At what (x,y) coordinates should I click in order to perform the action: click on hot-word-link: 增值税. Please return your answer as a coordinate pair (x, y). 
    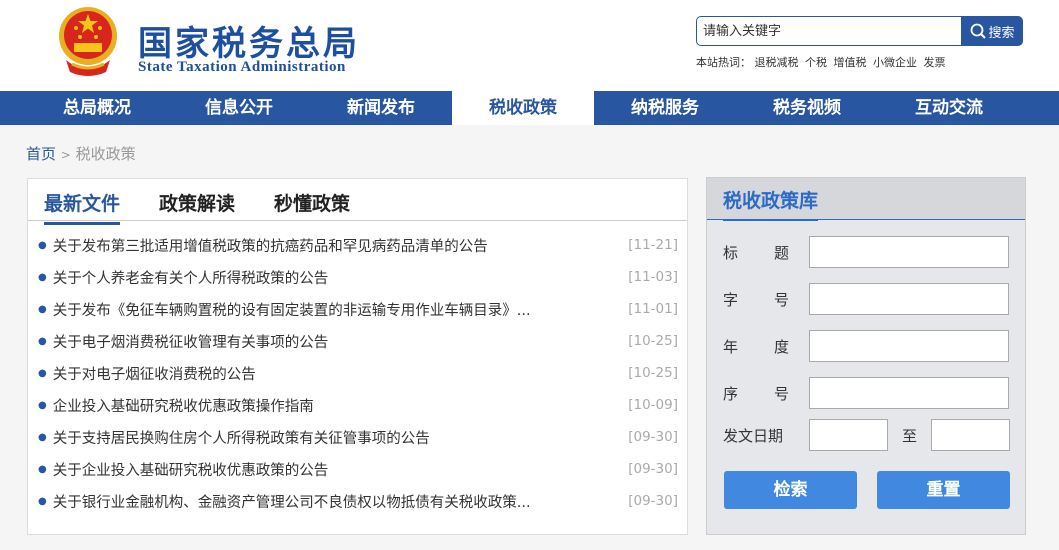
    Looking at the image, I should click on (850, 62).